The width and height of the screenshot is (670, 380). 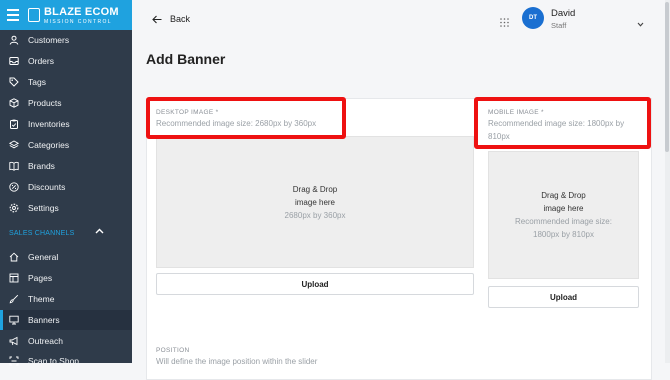 What do you see at coordinates (66, 61) in the screenshot?
I see `sidebar-item-orders: Orders` at bounding box center [66, 61].